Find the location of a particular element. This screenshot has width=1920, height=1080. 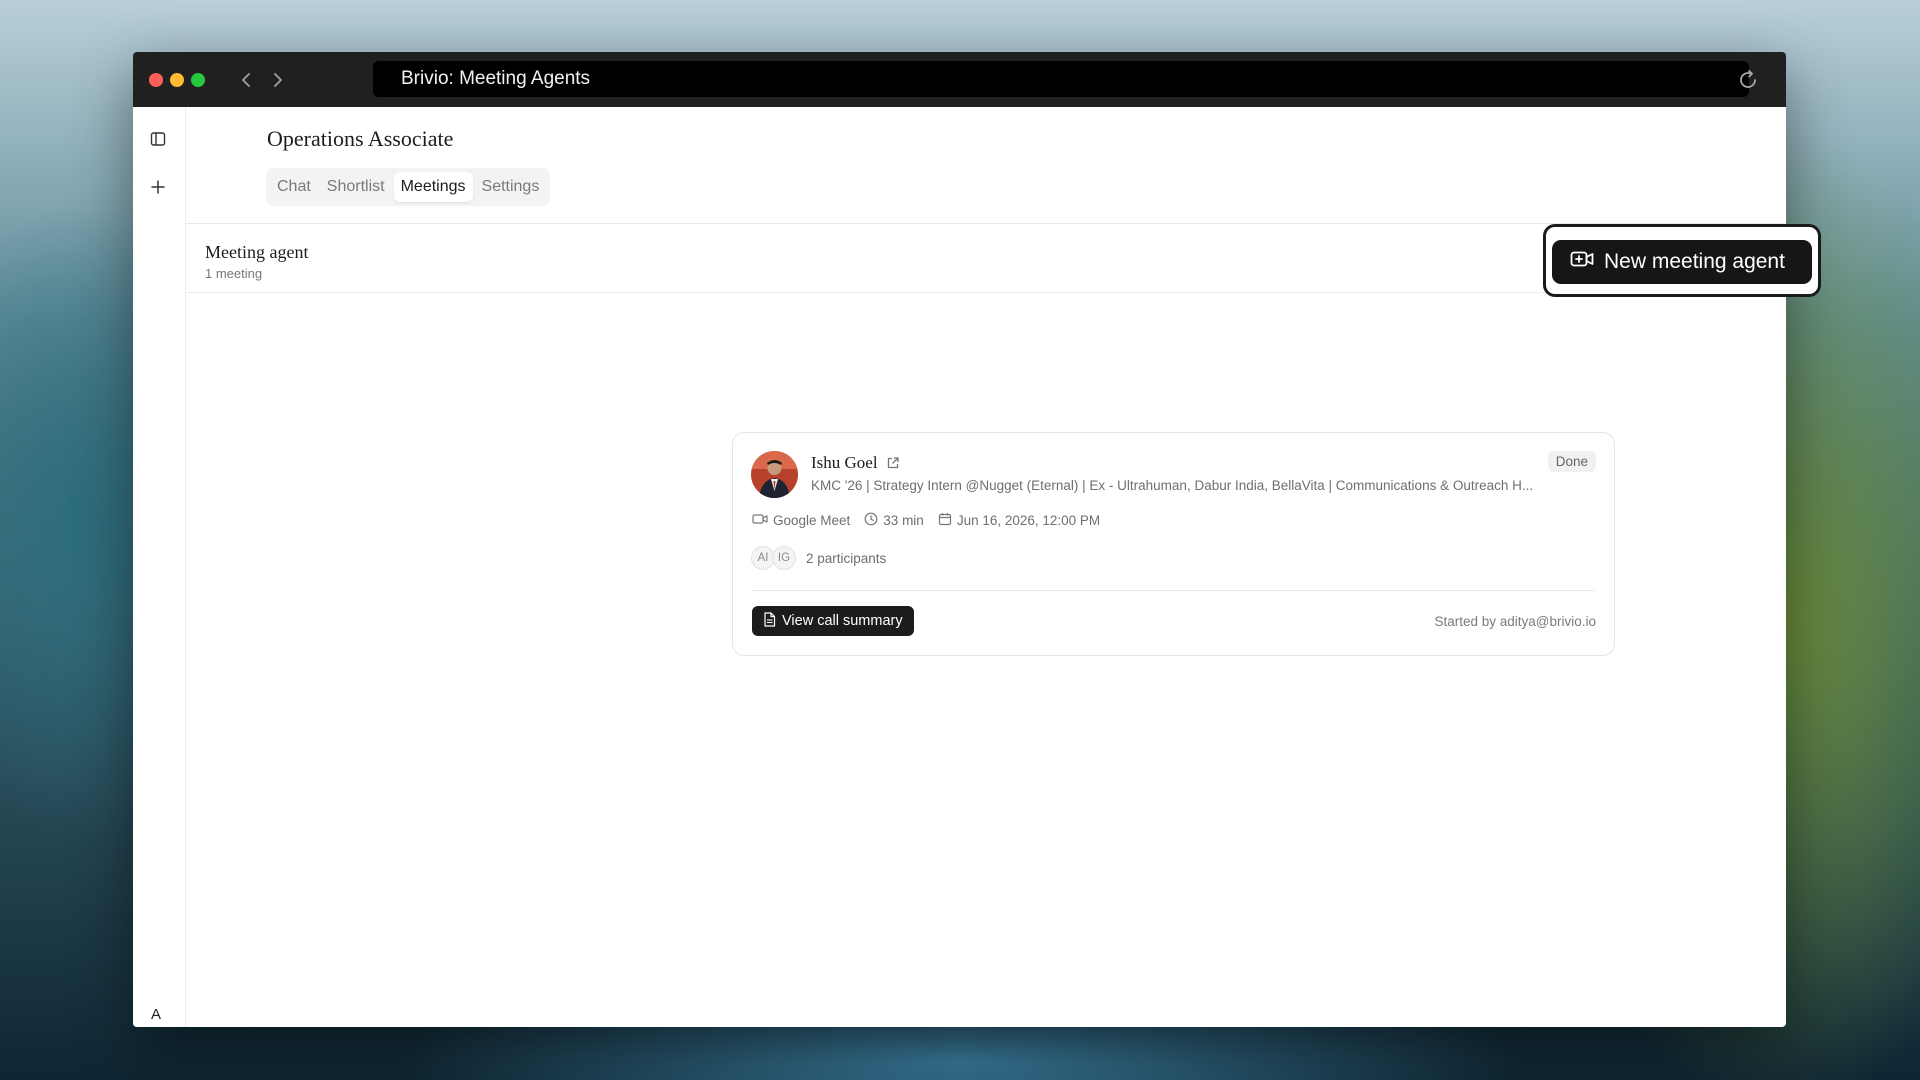

duration-meta: 33 min is located at coordinates (894, 520).